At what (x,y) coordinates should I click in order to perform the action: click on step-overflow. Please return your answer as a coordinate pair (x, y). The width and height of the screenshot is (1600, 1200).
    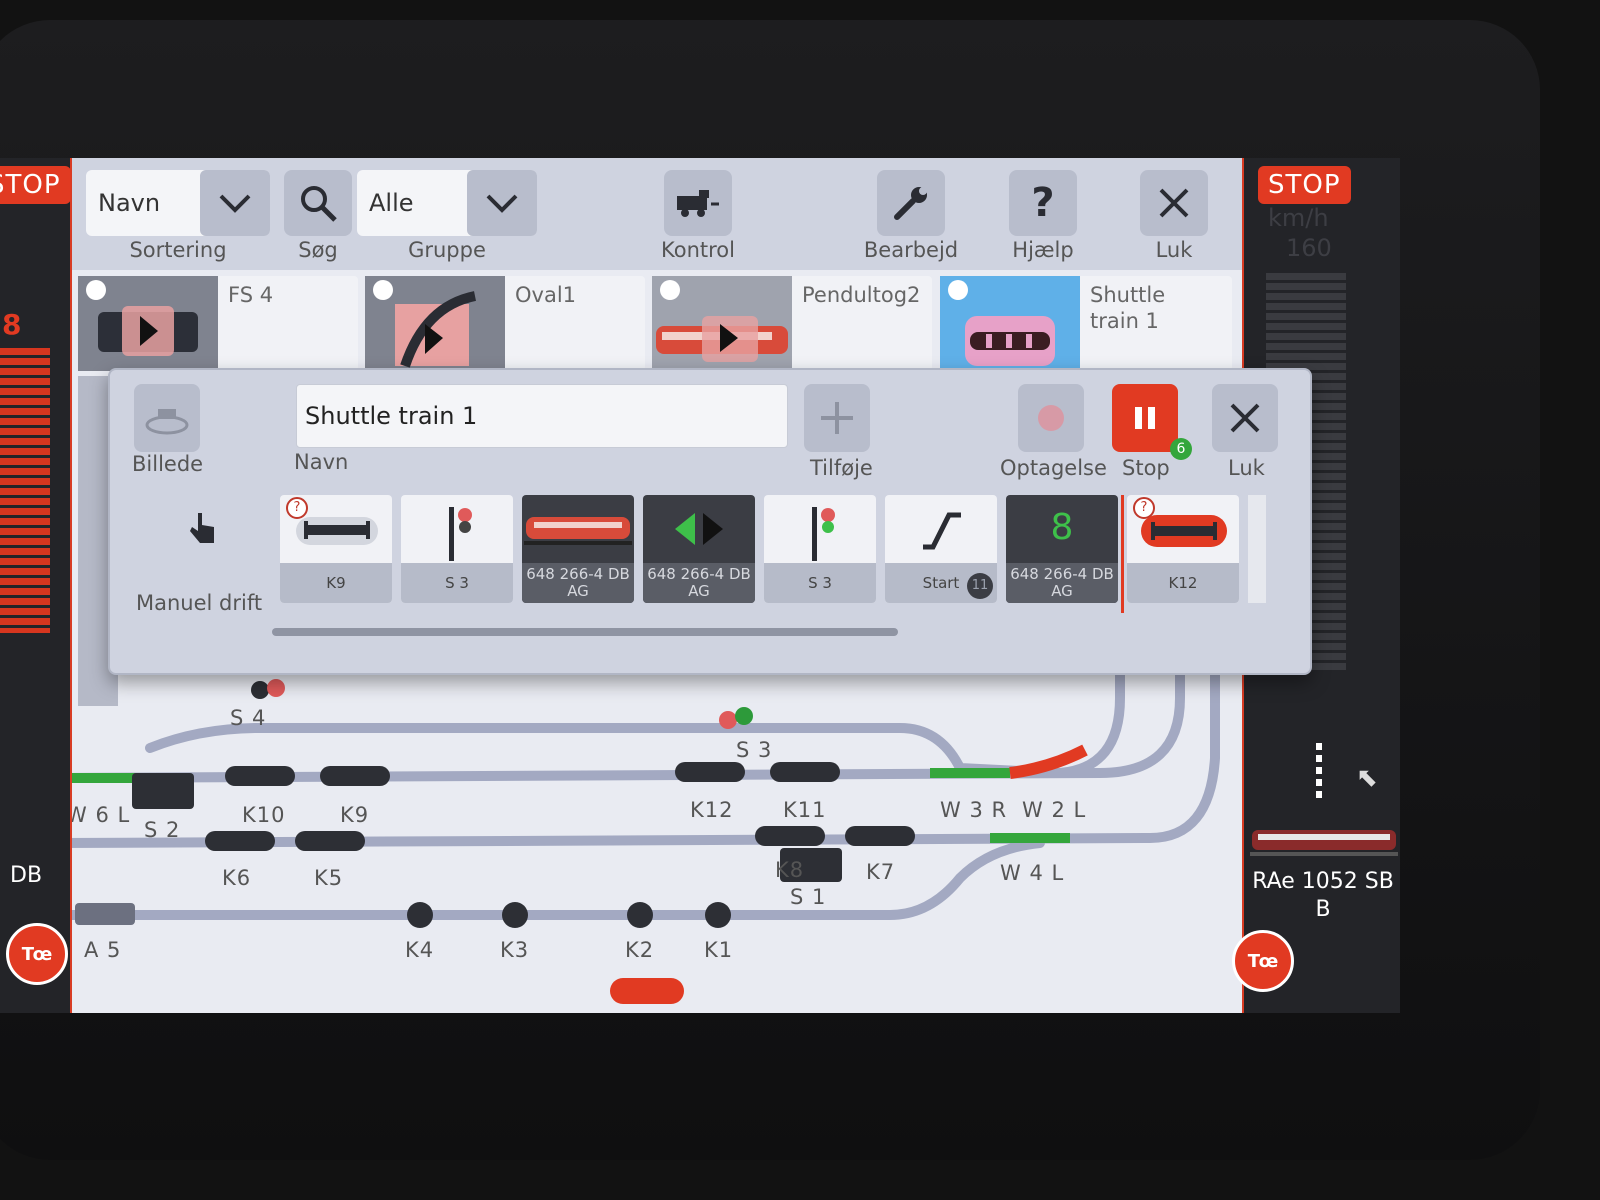
    Looking at the image, I should click on (1257, 549).